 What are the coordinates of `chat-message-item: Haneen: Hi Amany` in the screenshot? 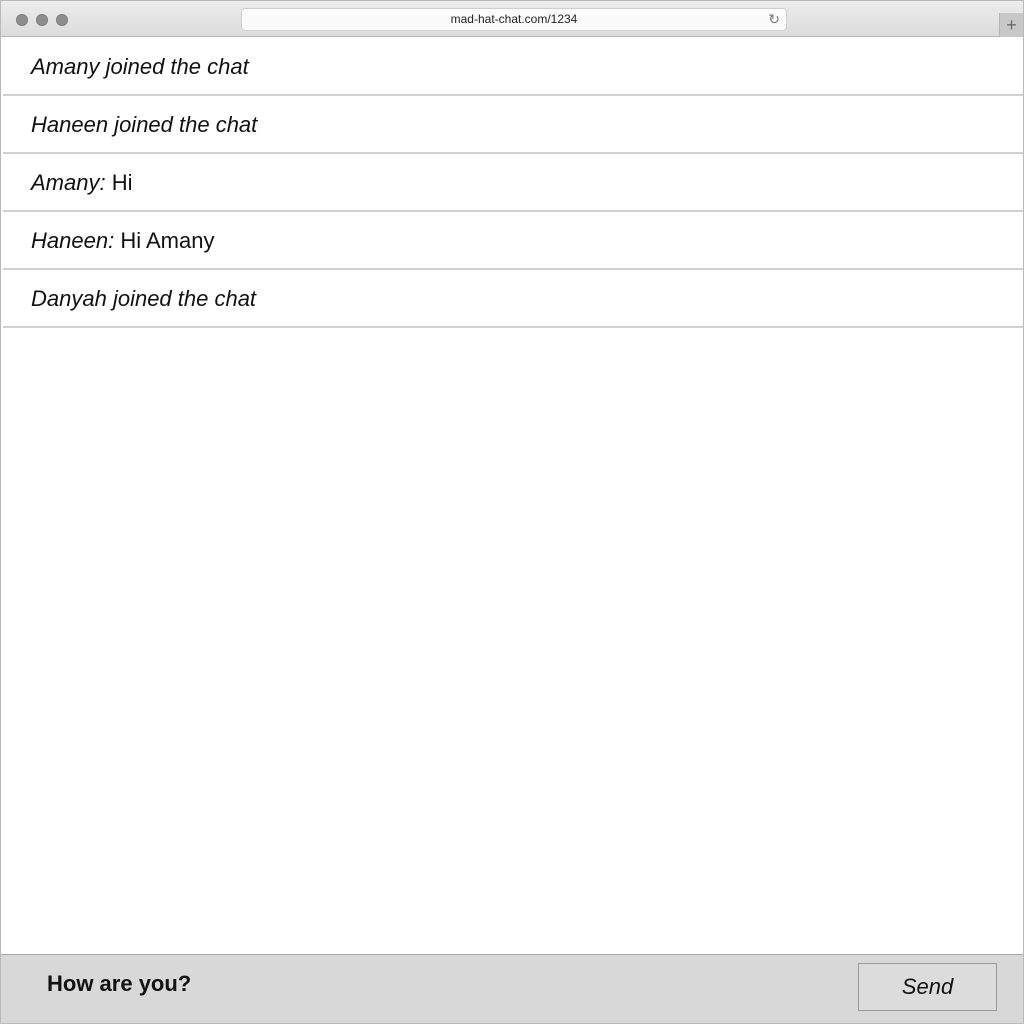 It's located at (513, 241).